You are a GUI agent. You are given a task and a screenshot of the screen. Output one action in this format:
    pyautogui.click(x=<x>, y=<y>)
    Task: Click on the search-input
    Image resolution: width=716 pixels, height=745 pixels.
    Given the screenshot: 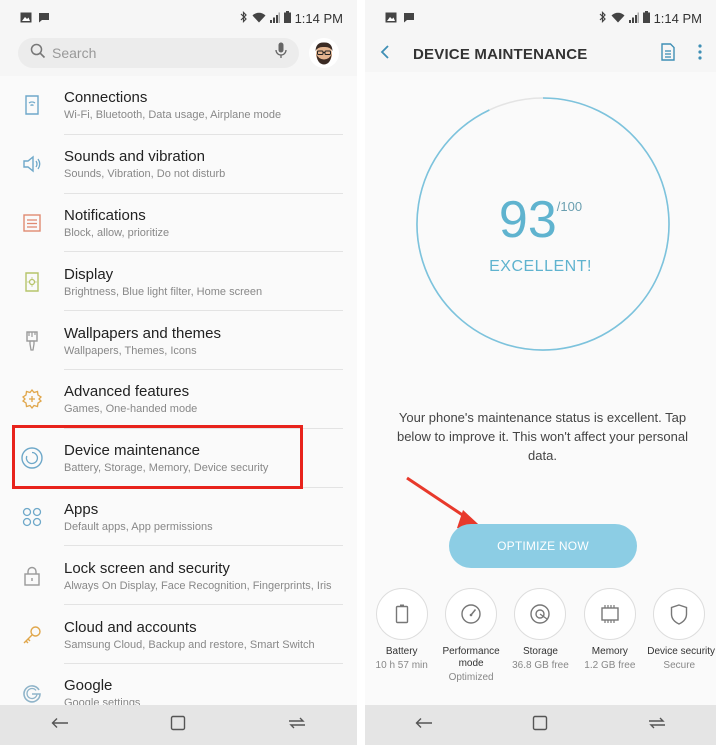 What is the action you would take?
    pyautogui.click(x=160, y=53)
    